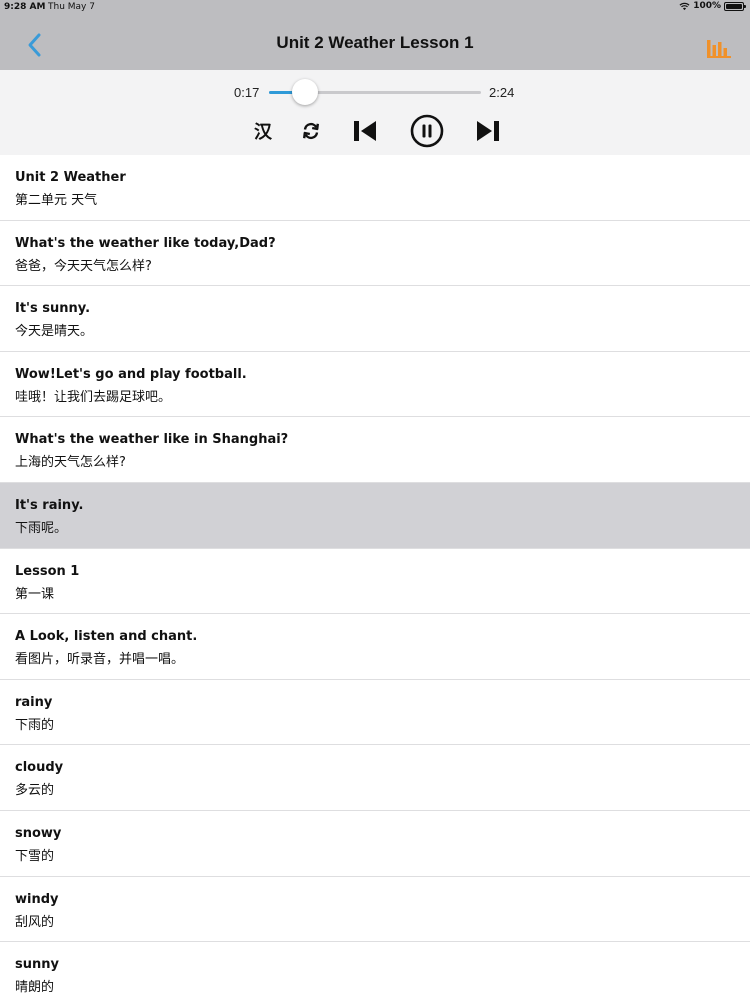 This screenshot has height=1000, width=750. What do you see at coordinates (71, 7) in the screenshot?
I see `status-date: Thu May 7` at bounding box center [71, 7].